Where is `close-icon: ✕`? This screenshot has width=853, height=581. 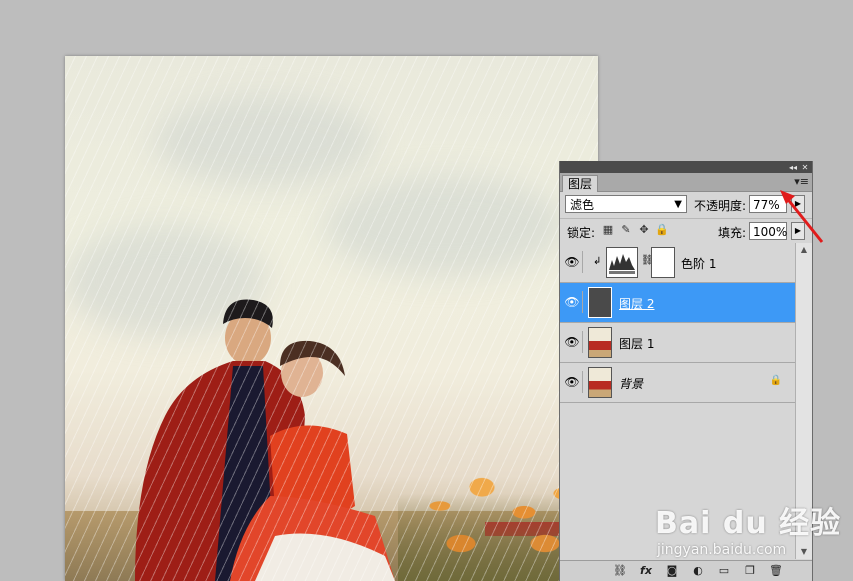 close-icon: ✕ is located at coordinates (805, 167).